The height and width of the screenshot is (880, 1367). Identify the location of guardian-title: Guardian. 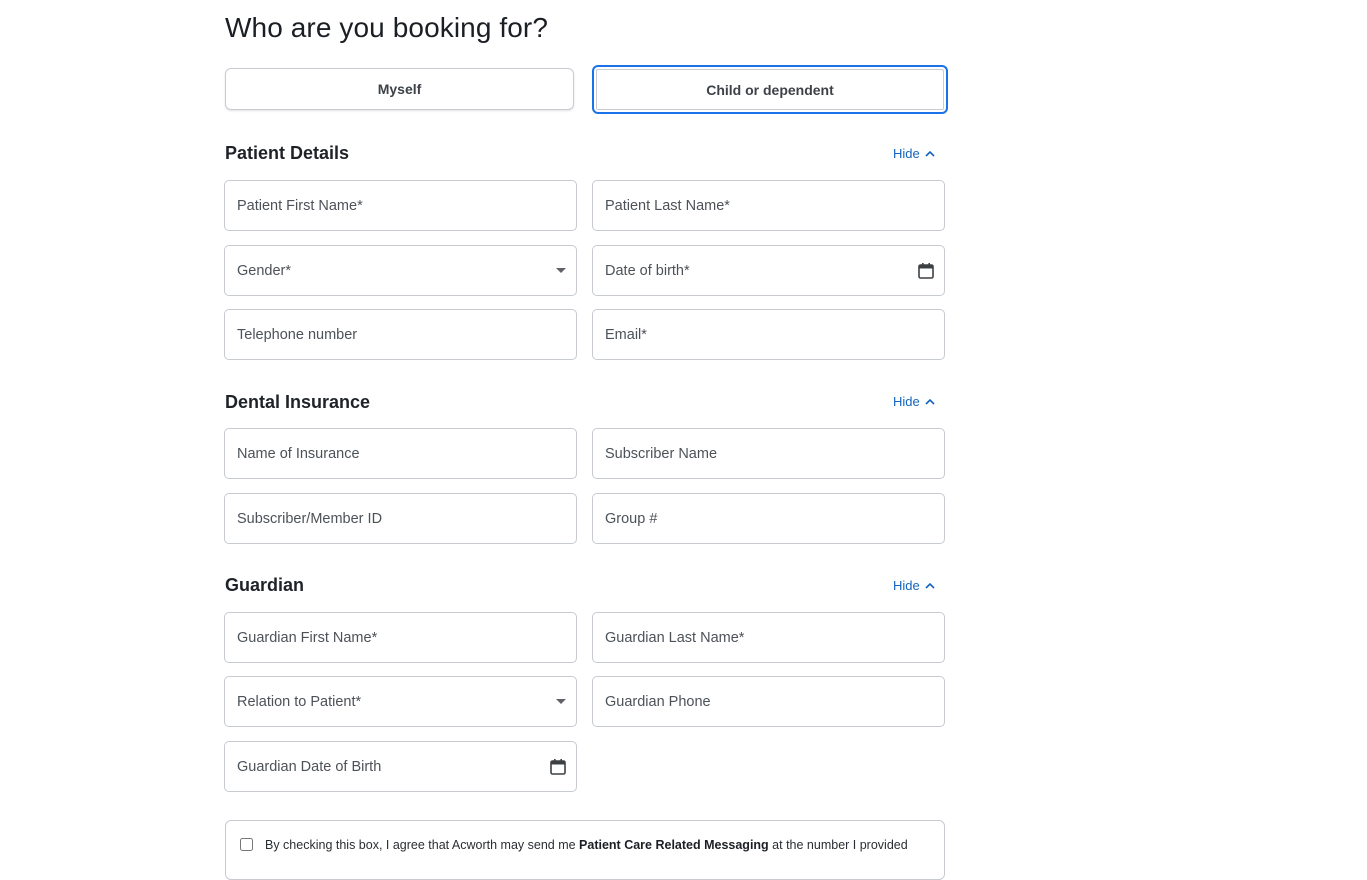
(265, 585).